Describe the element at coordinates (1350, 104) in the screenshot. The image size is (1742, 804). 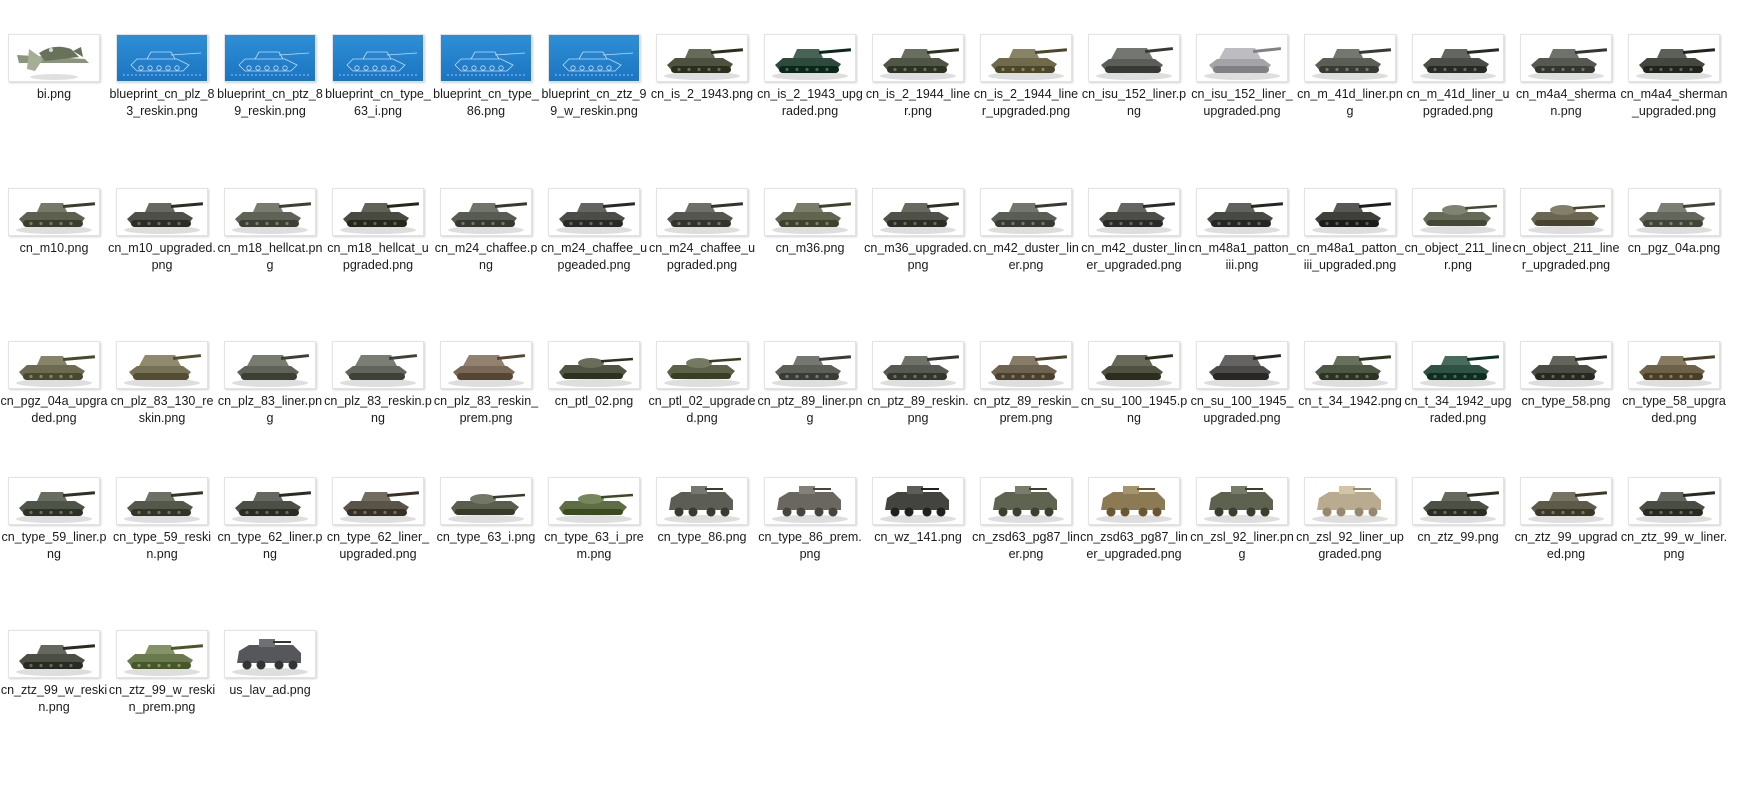
I see `file-item: cn_m_41d_liner.png` at that location.